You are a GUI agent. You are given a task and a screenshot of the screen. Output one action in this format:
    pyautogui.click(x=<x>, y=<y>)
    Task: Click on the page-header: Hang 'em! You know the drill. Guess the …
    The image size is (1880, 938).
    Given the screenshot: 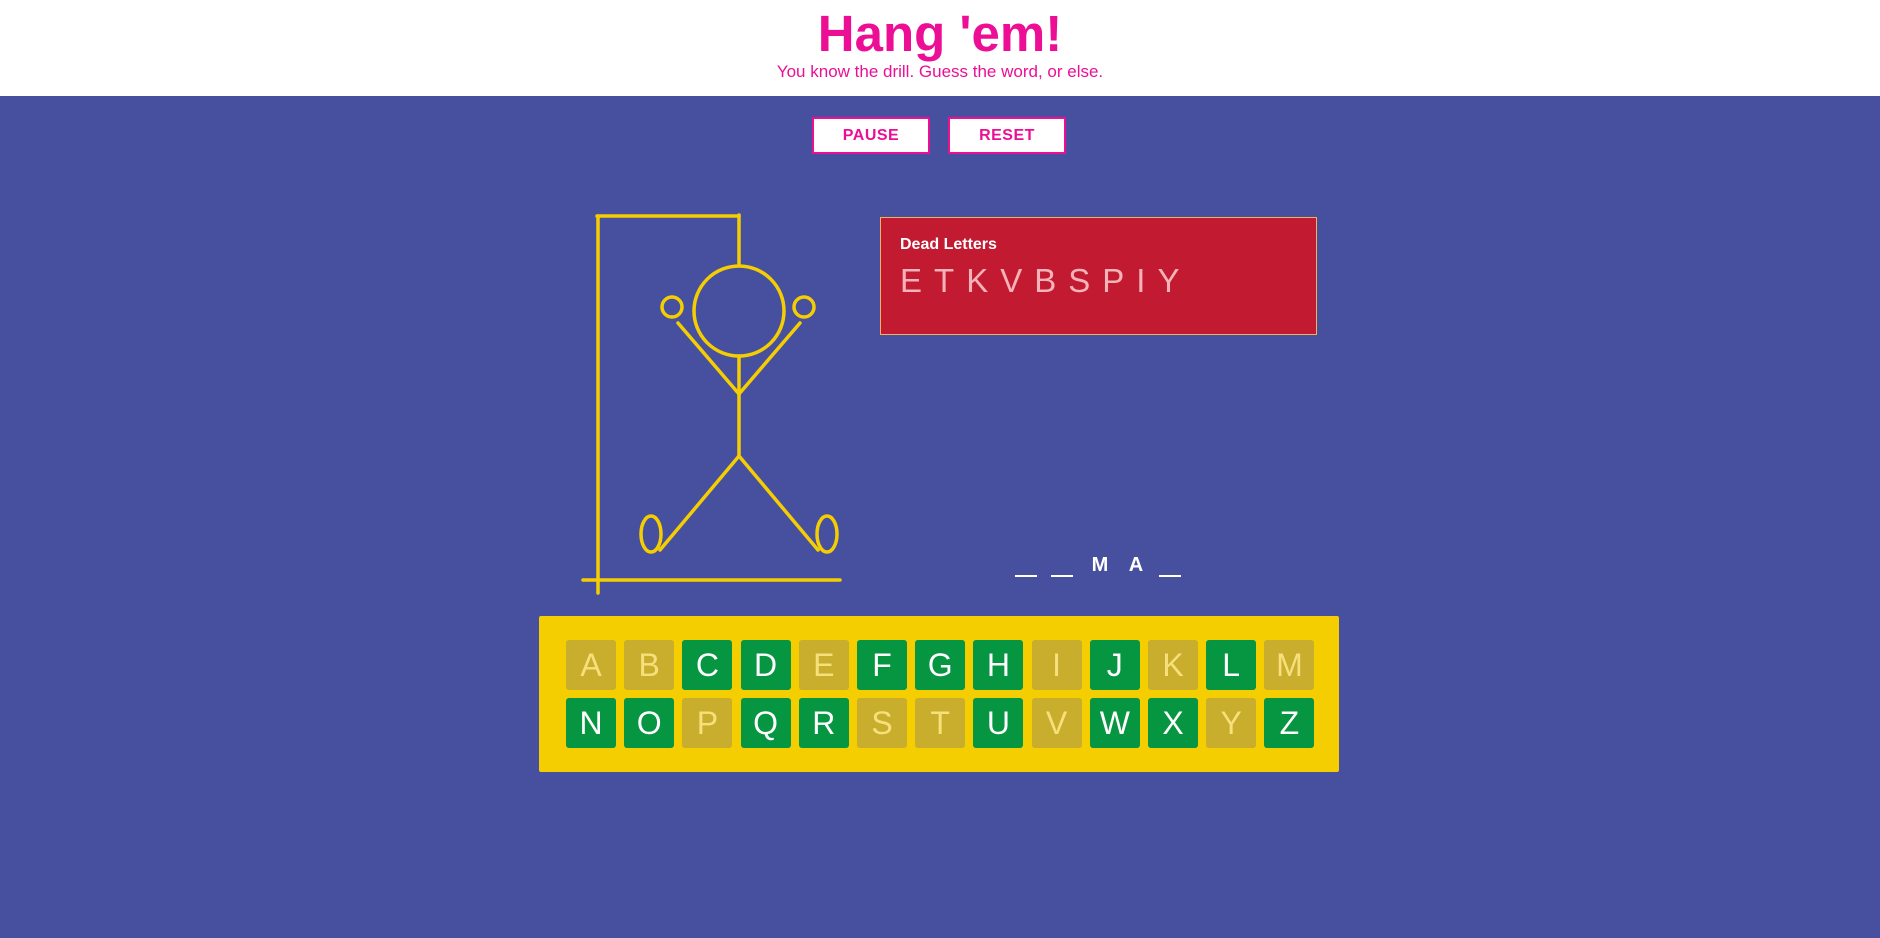 What is the action you would take?
    pyautogui.click(x=940, y=48)
    